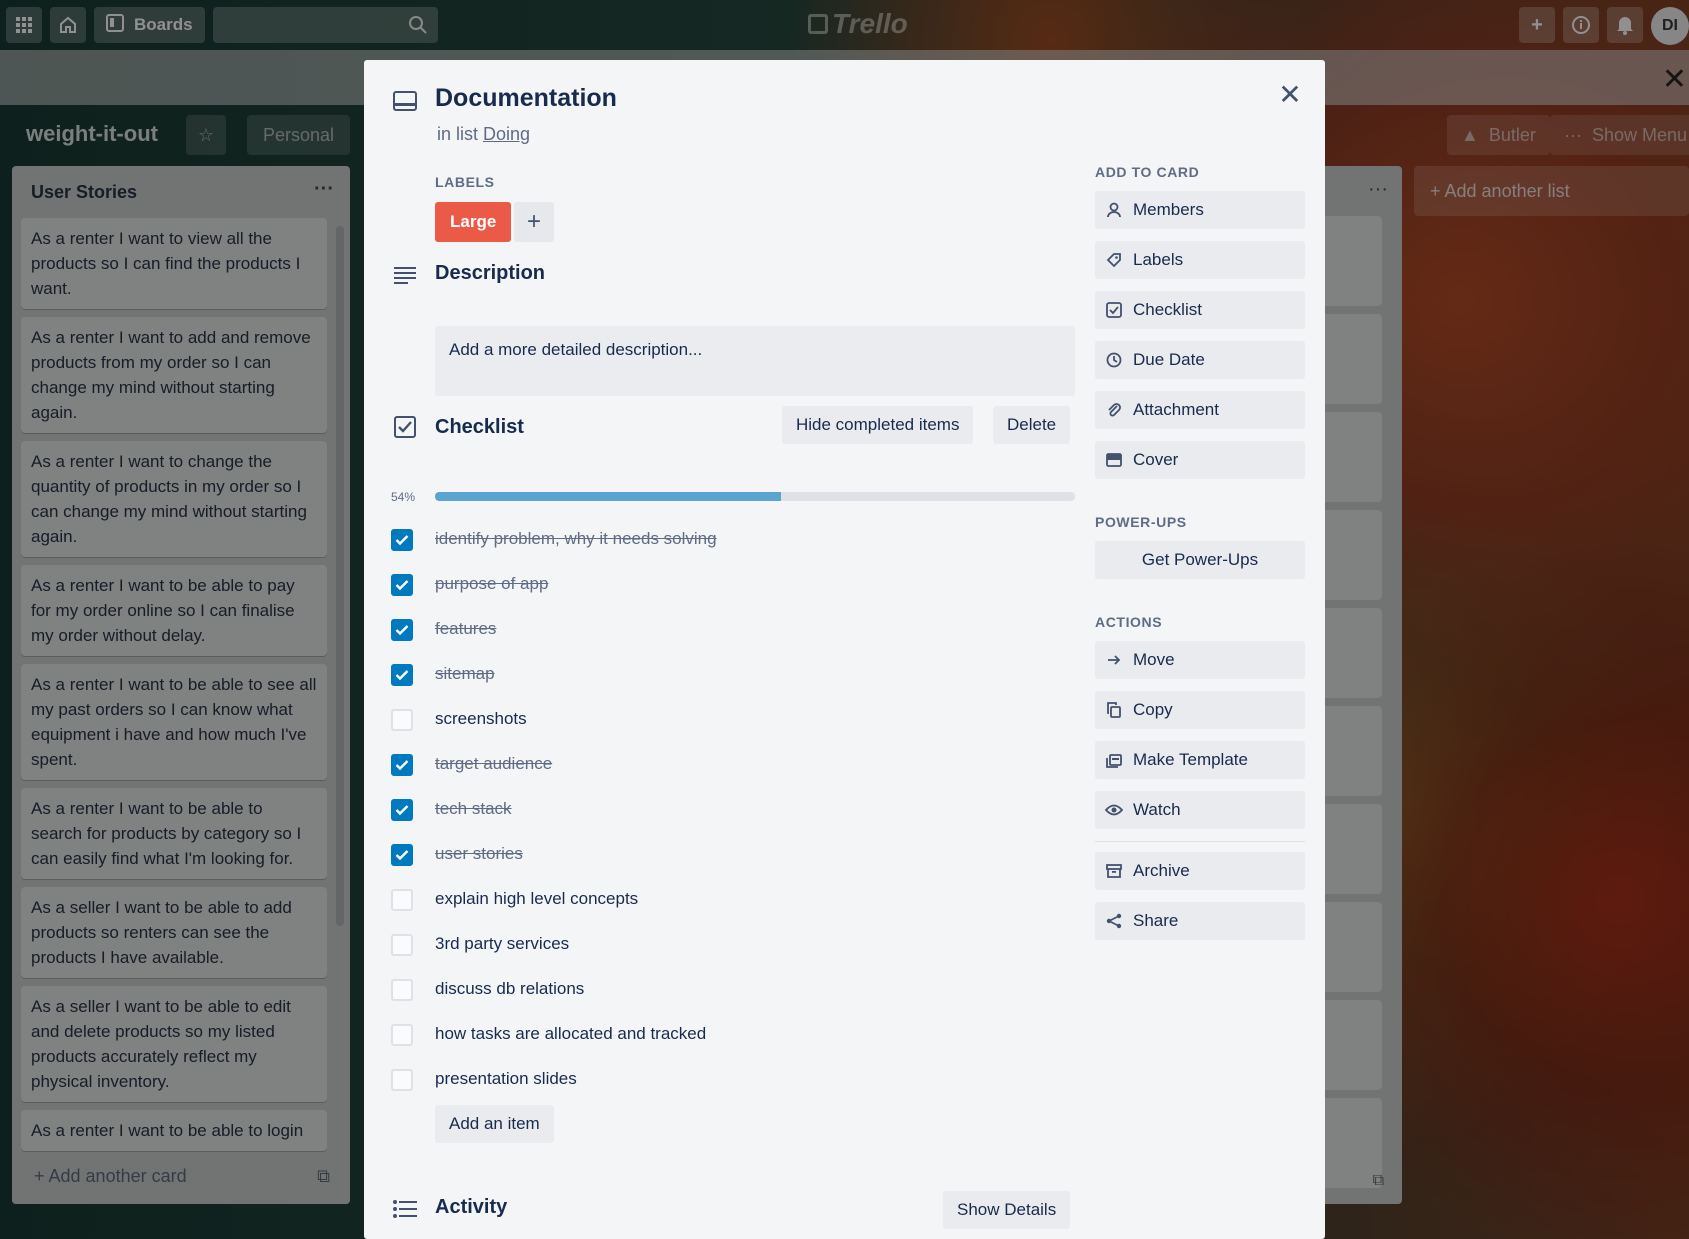  I want to click on checklist-item-text: target audience, so click(493, 764).